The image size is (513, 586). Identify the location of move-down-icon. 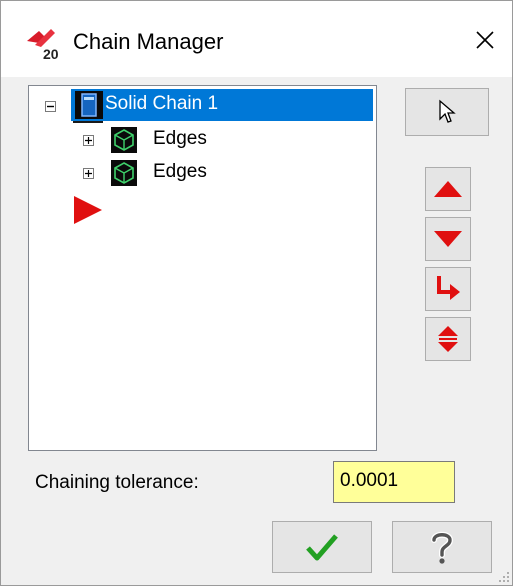
(448, 239).